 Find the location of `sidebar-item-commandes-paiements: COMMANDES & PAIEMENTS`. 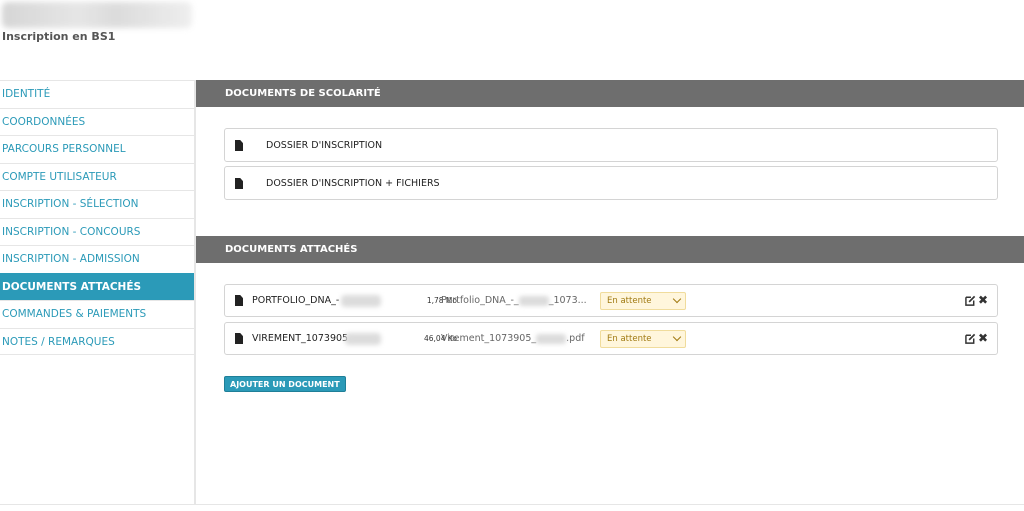

sidebar-item-commandes-paiements: COMMANDES & PAIEMENTS is located at coordinates (97, 314).